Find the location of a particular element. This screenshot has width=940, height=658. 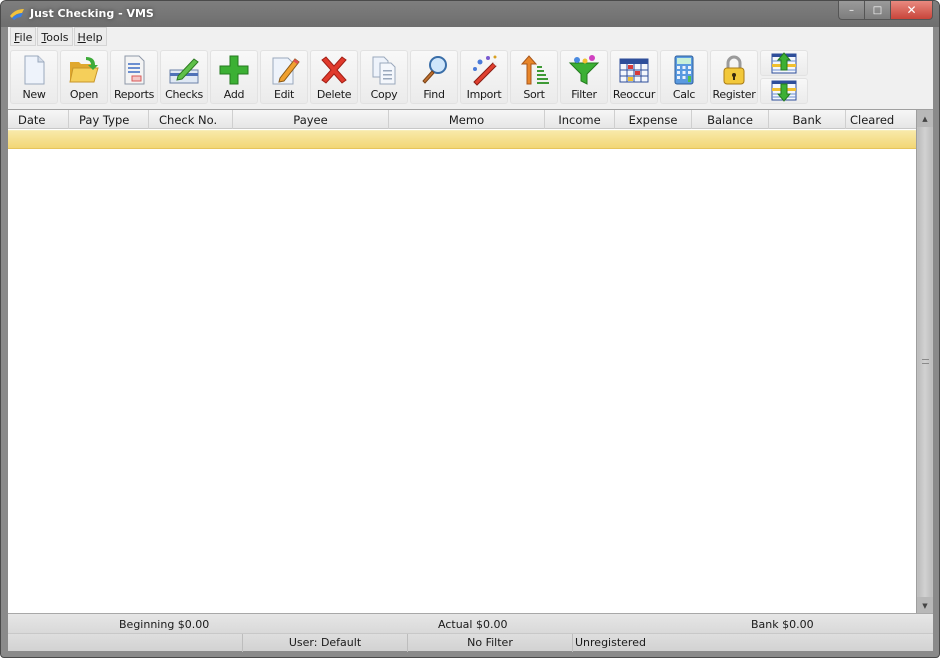

register-label: Register is located at coordinates (734, 94).